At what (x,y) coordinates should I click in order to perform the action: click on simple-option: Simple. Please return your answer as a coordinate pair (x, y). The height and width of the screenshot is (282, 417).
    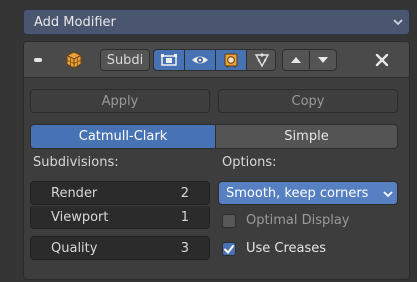
    Looking at the image, I should click on (306, 136).